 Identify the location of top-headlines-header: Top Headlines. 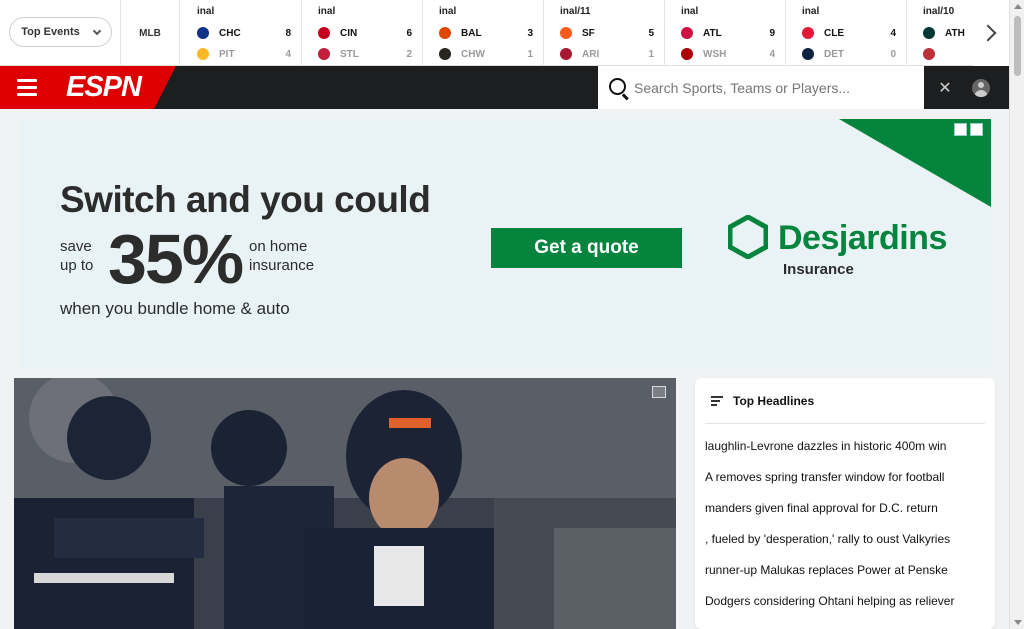
(762, 401).